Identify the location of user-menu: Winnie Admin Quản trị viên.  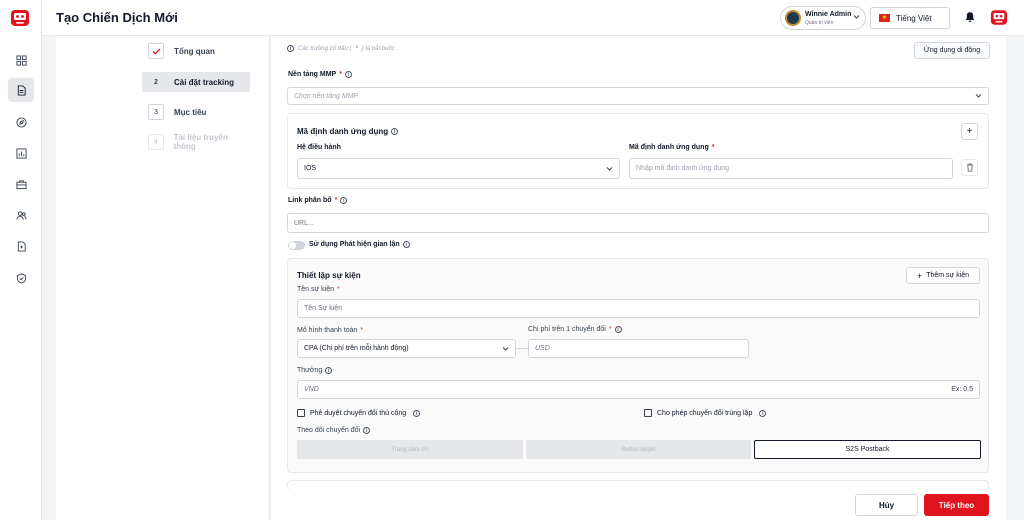
(823, 18).